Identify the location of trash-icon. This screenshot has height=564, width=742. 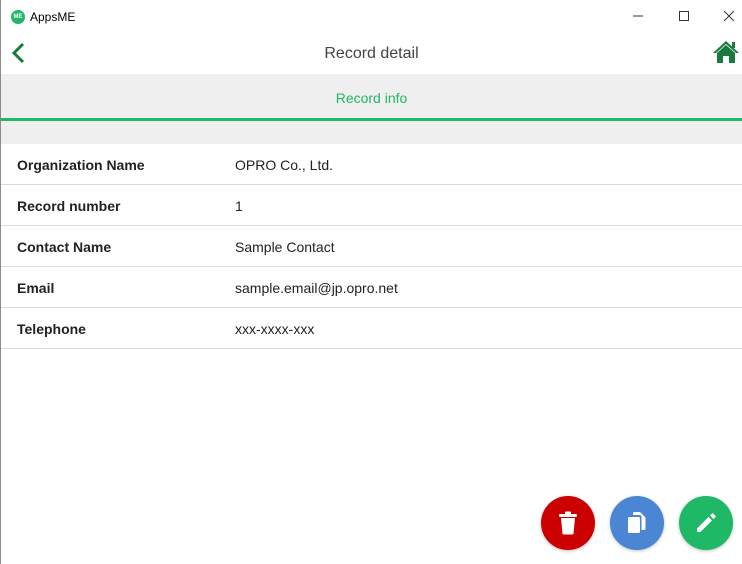
(568, 523).